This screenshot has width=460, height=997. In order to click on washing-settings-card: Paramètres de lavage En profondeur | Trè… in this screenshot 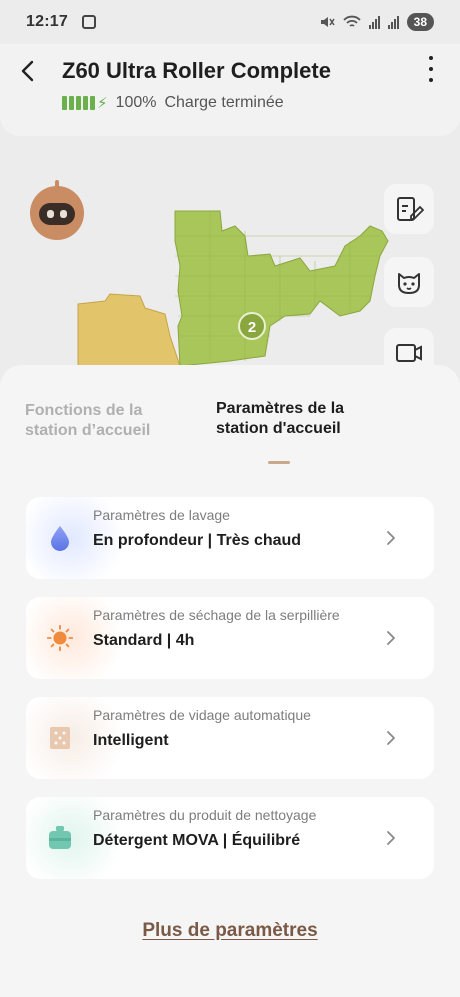, I will do `click(230, 538)`.